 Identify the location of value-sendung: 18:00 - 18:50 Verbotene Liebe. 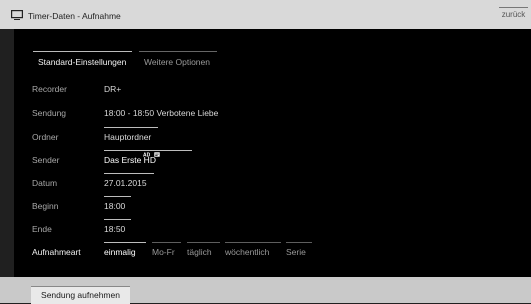
(161, 113).